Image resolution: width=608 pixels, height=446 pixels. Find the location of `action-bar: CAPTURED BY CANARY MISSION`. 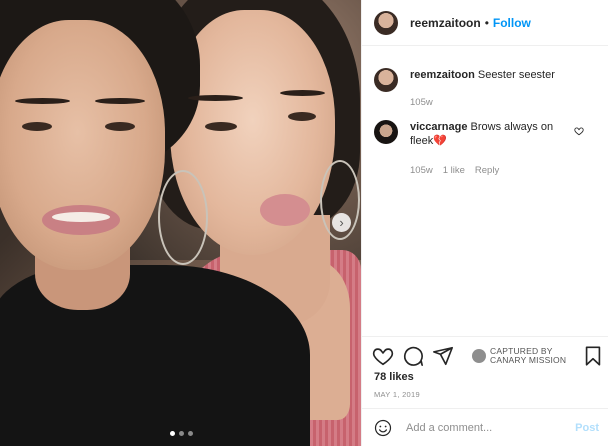

action-bar: CAPTURED BY CANARY MISSION is located at coordinates (485, 356).